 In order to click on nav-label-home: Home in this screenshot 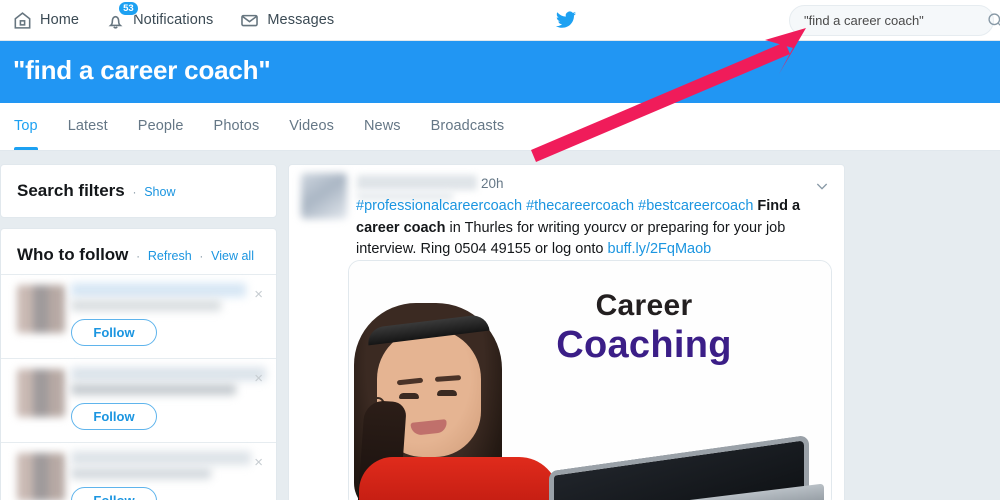, I will do `click(60, 20)`.